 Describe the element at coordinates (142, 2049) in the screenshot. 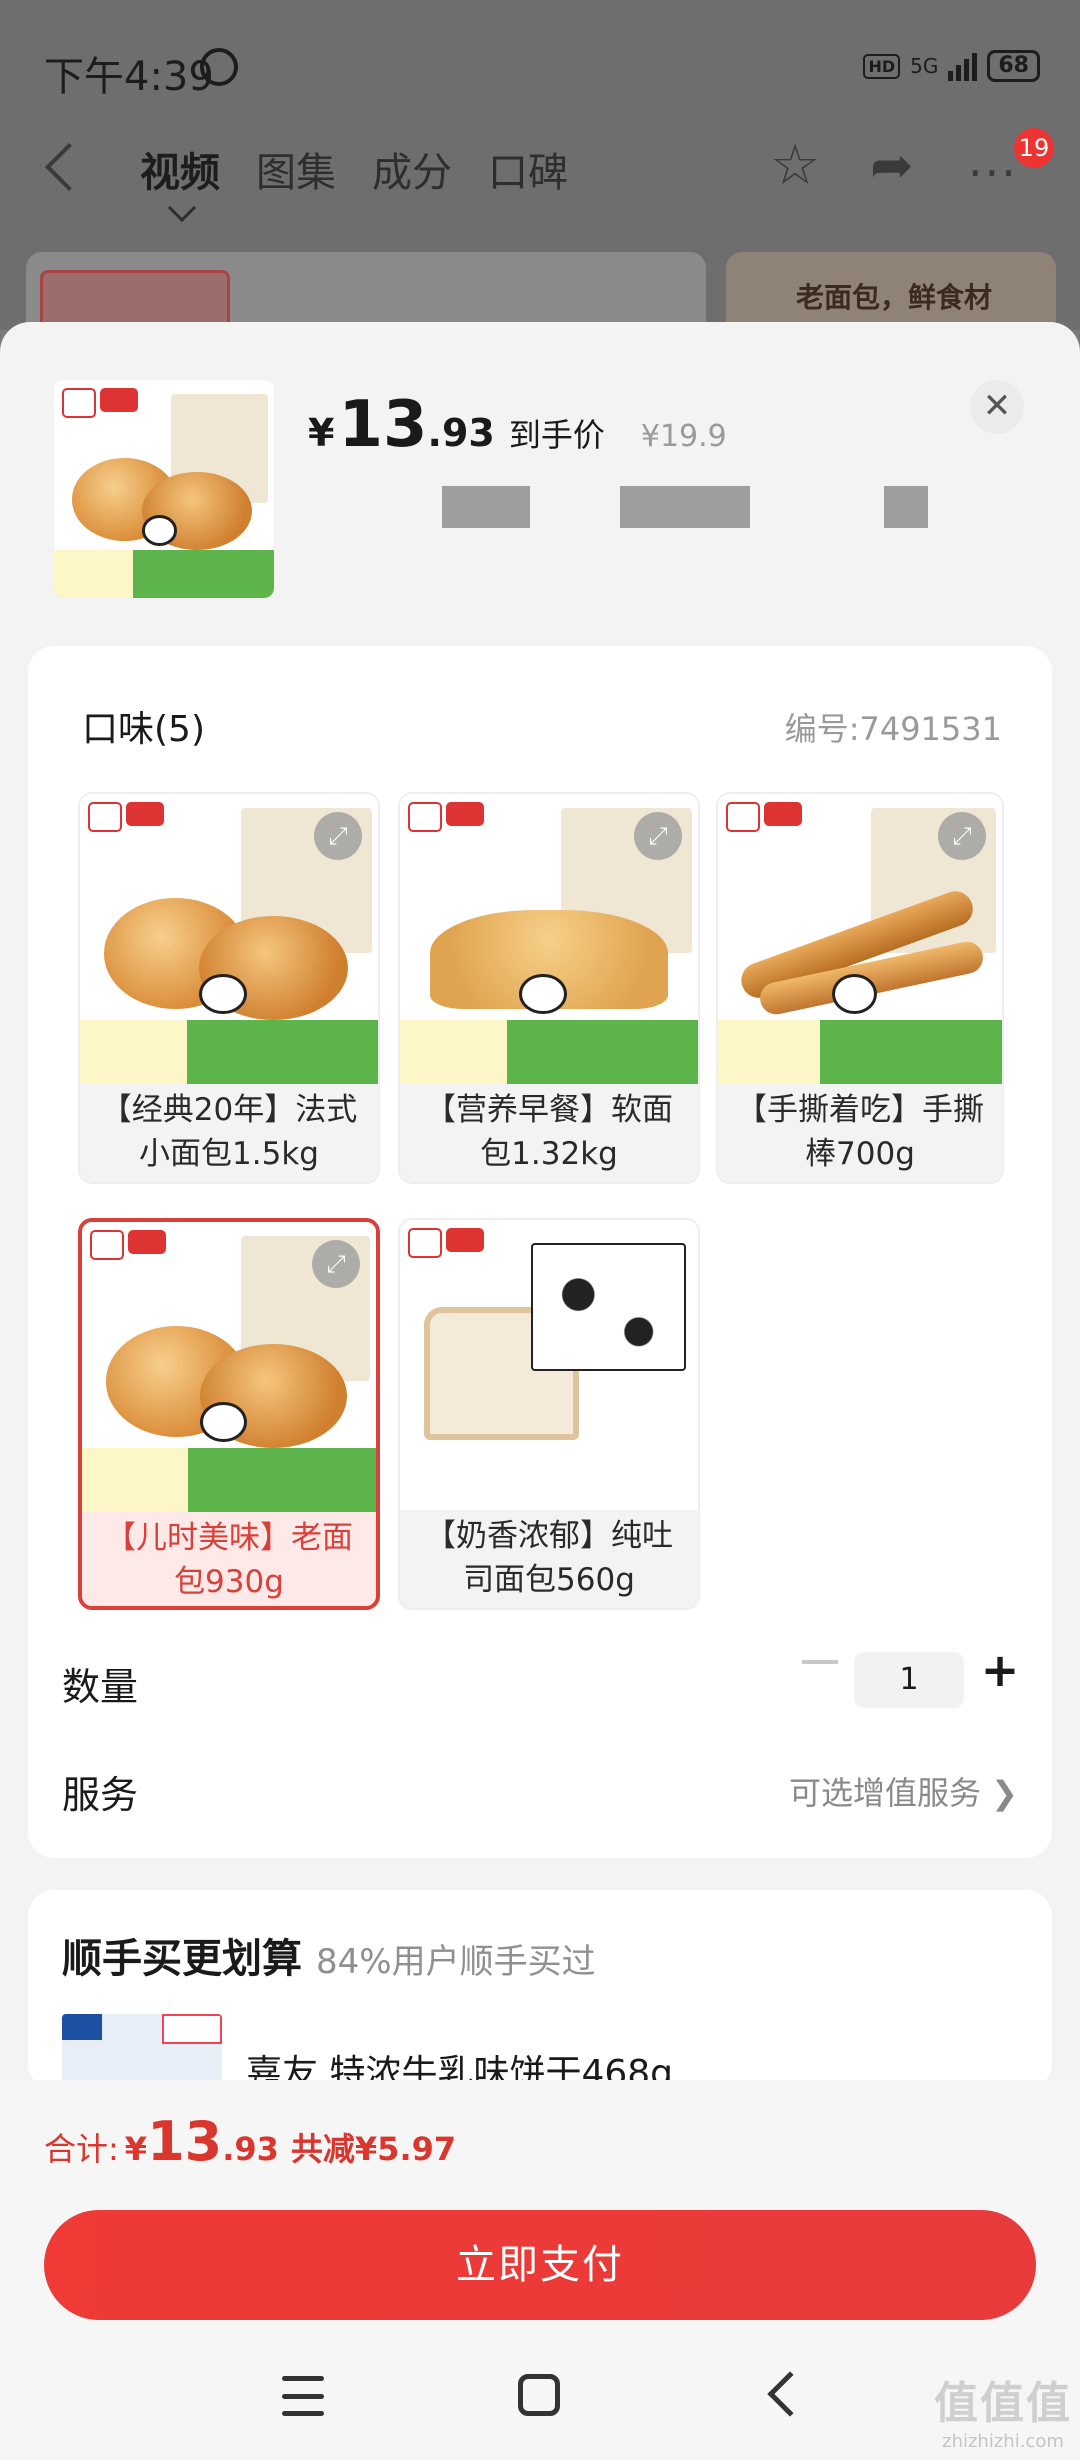

I see `combo-item-image` at that location.